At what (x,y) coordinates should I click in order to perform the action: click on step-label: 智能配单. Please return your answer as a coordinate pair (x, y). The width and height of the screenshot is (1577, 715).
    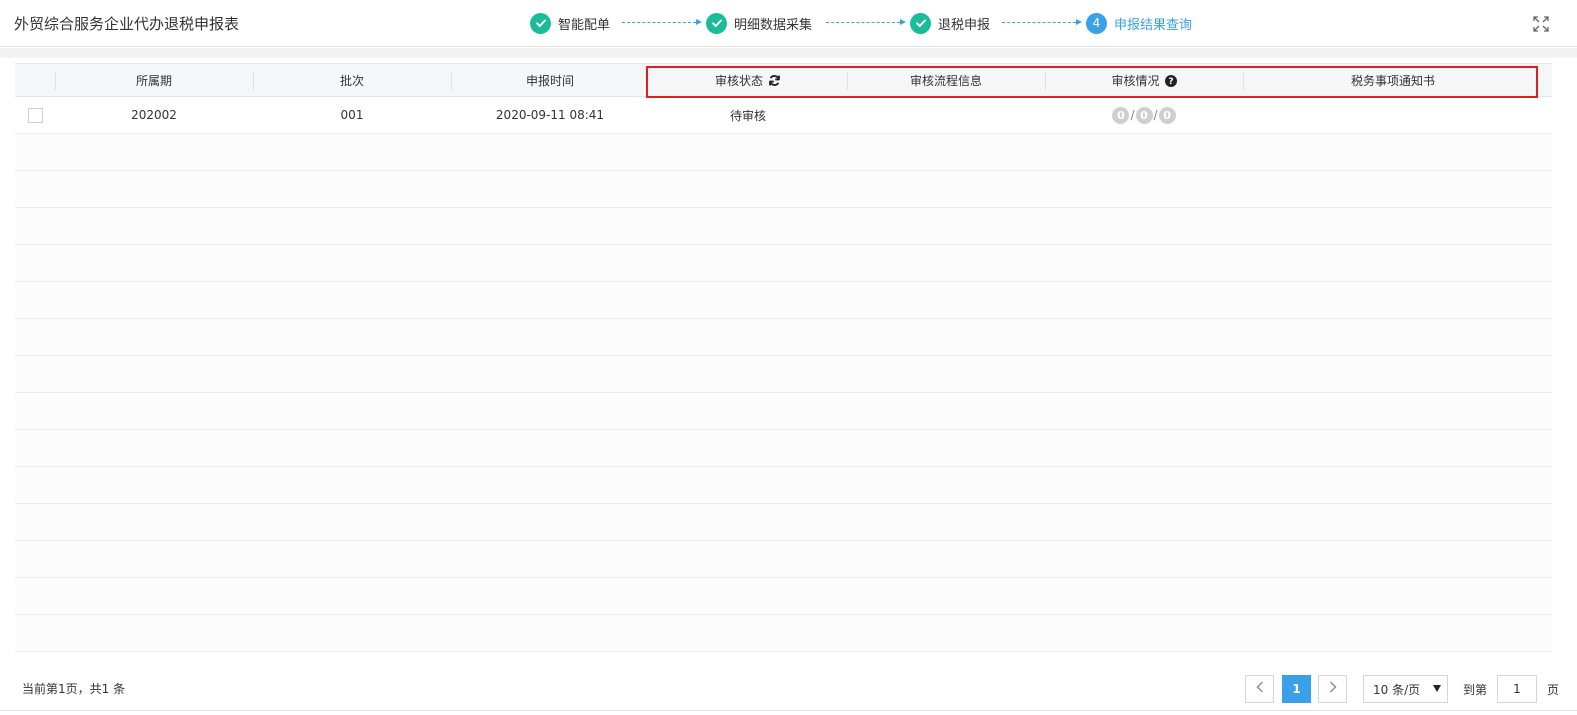
    Looking at the image, I should click on (584, 25).